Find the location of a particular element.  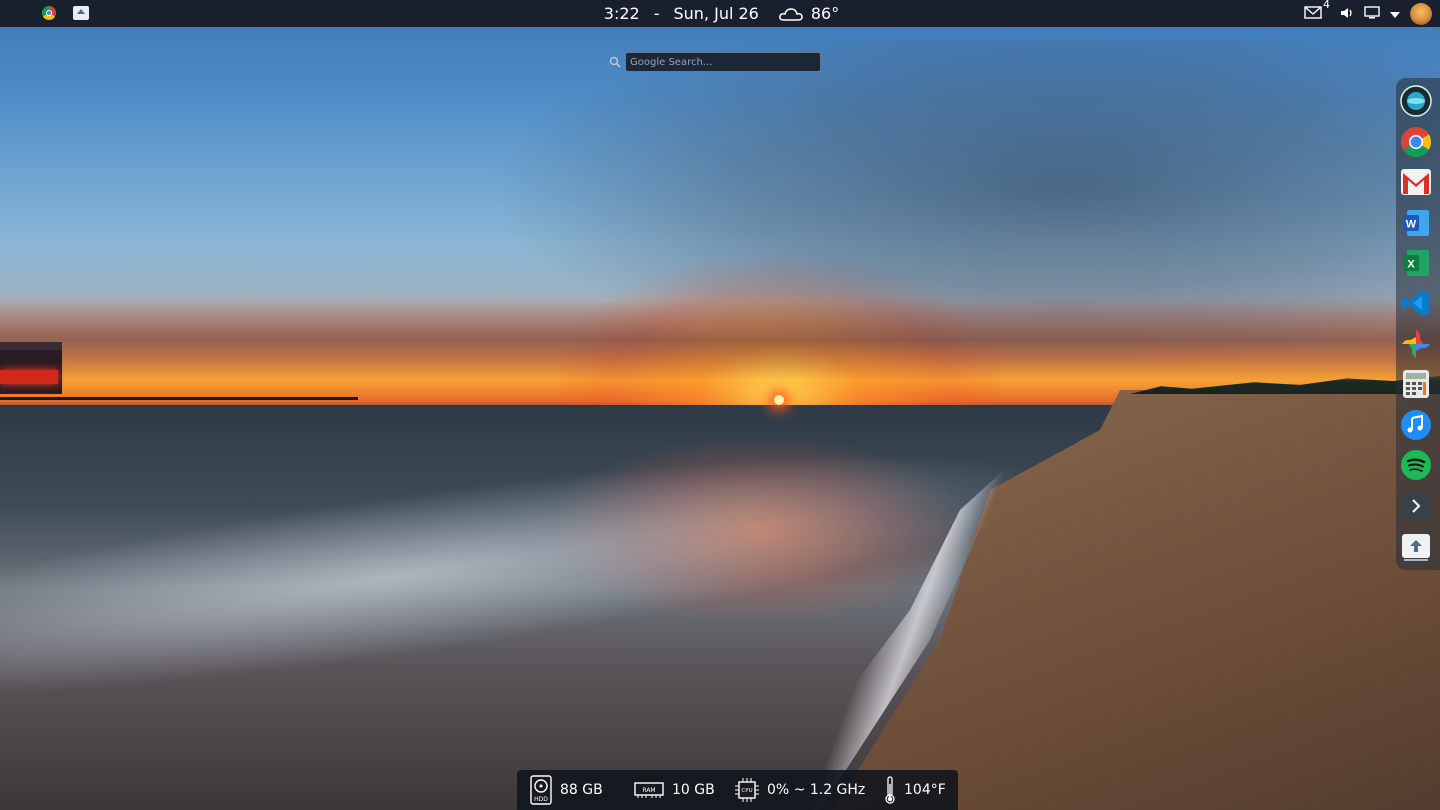

chrome-logo is located at coordinates (49, 13).